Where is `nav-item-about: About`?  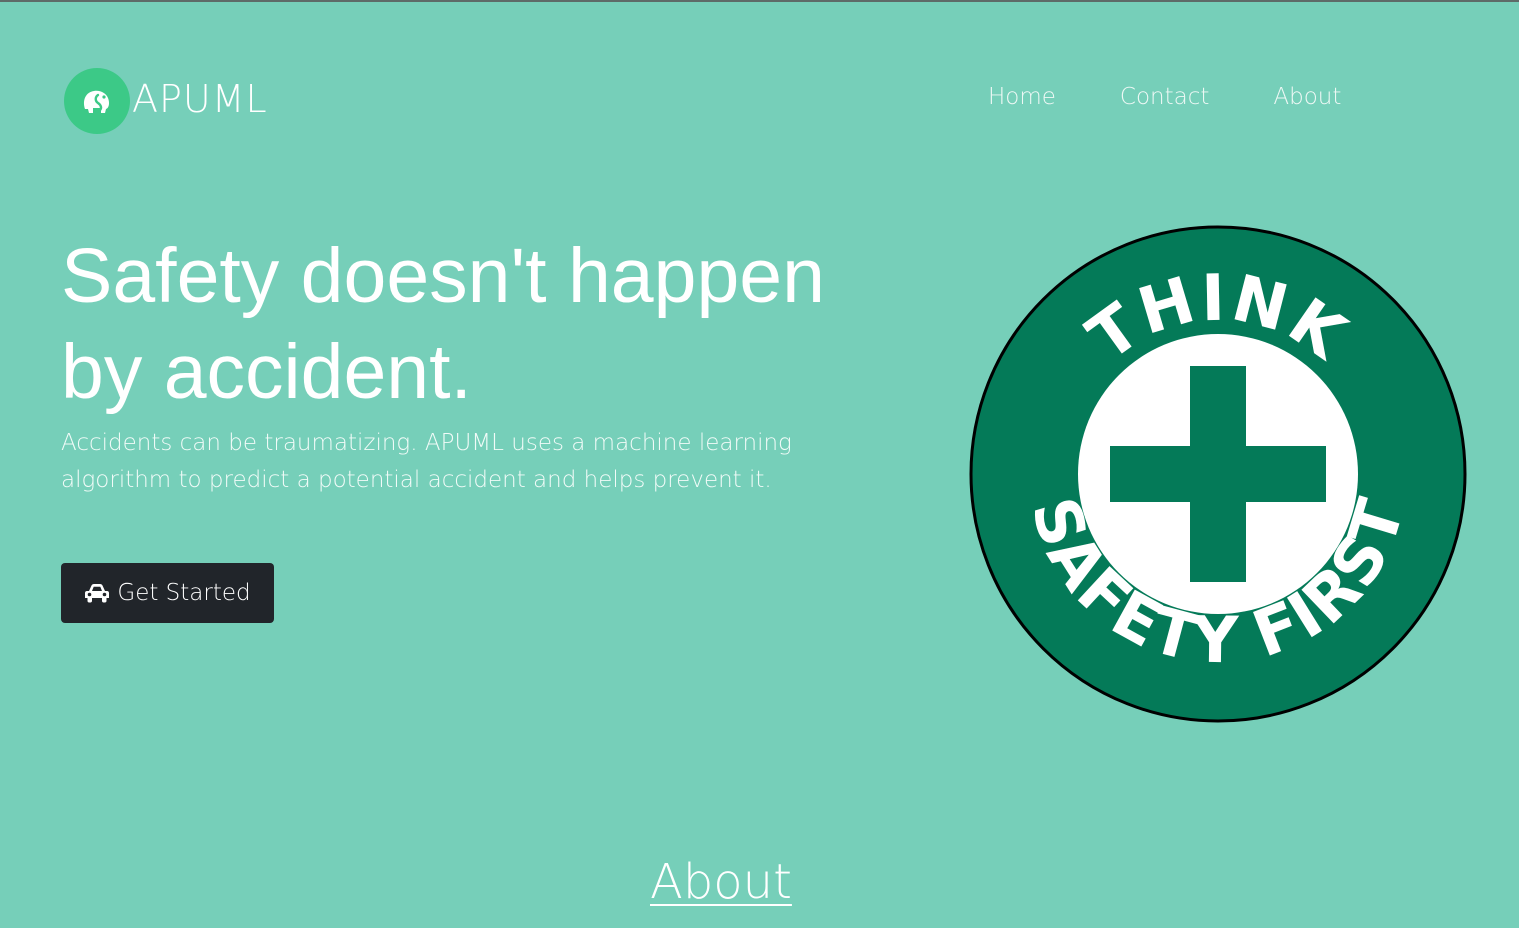
nav-item-about: About is located at coordinates (1307, 97).